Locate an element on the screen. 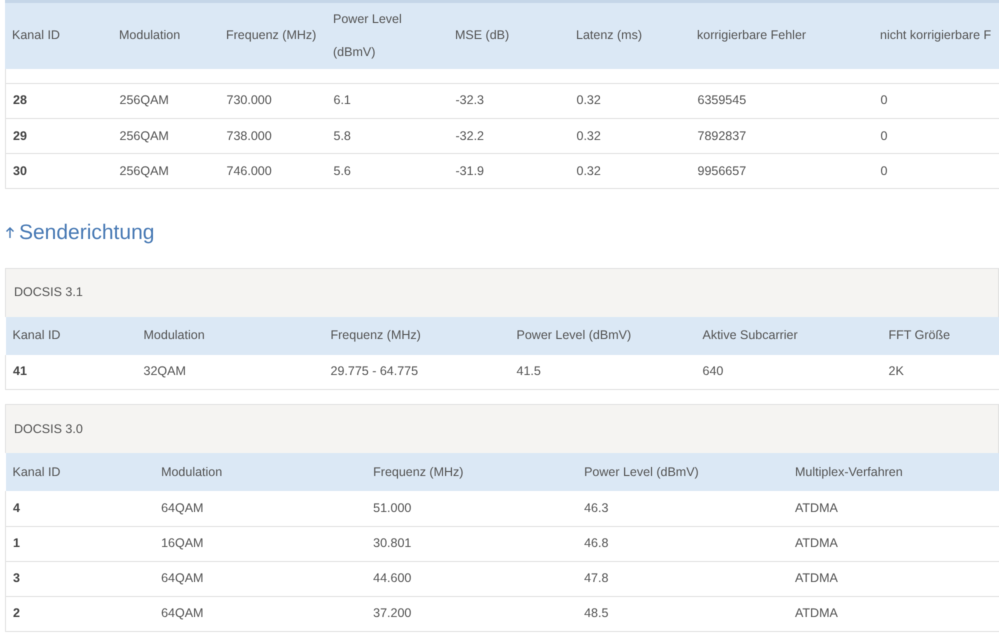  table-cell: 6.1 is located at coordinates (387, 101).